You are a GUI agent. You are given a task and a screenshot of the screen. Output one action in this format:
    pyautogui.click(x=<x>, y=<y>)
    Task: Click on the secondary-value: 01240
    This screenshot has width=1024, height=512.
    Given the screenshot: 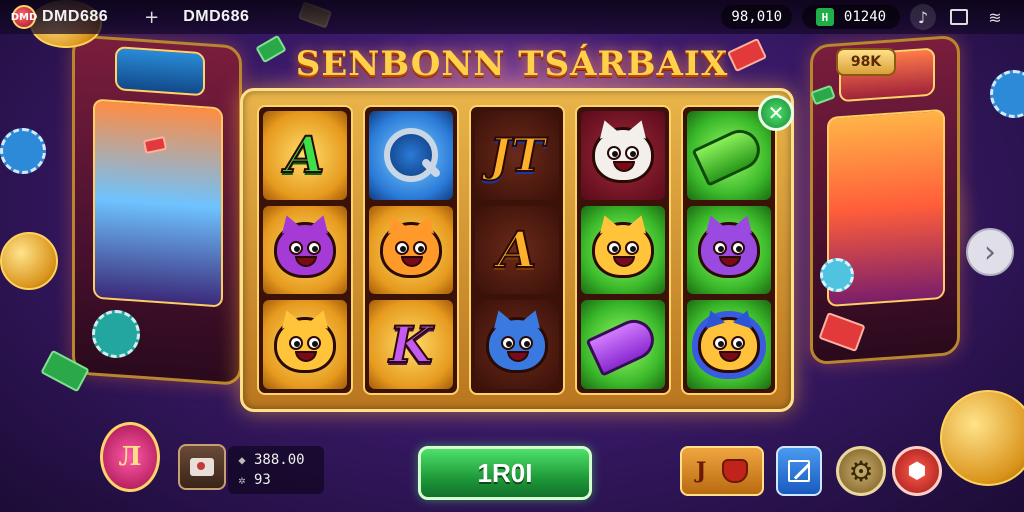 What is the action you would take?
    pyautogui.click(x=865, y=17)
    